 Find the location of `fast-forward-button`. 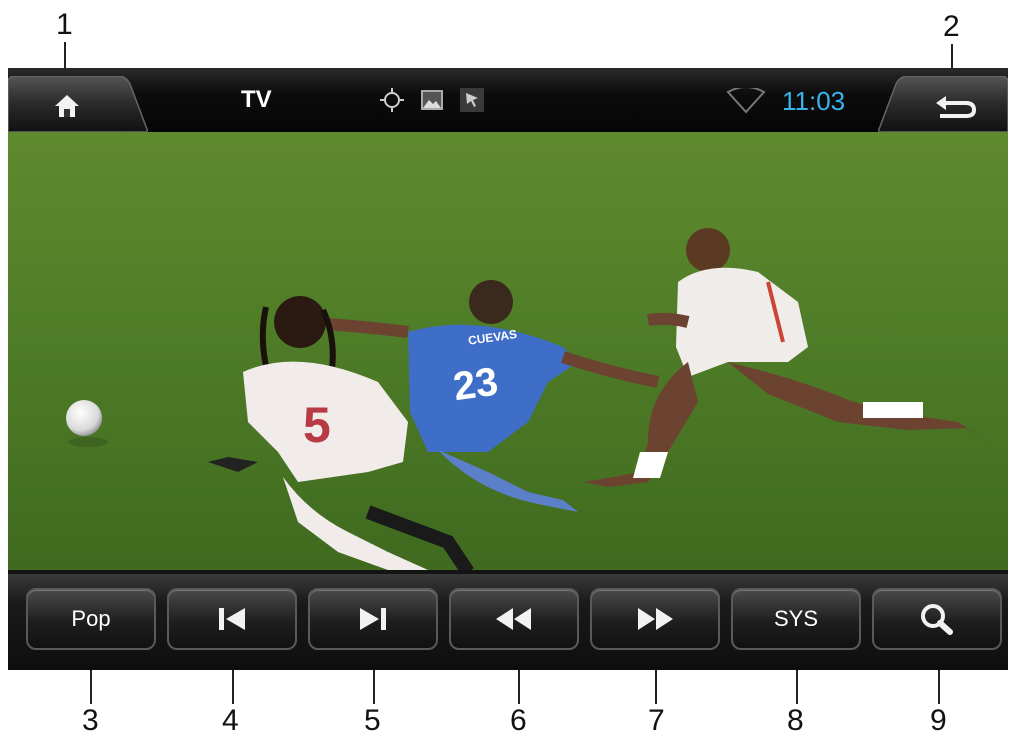

fast-forward-button is located at coordinates (655, 619).